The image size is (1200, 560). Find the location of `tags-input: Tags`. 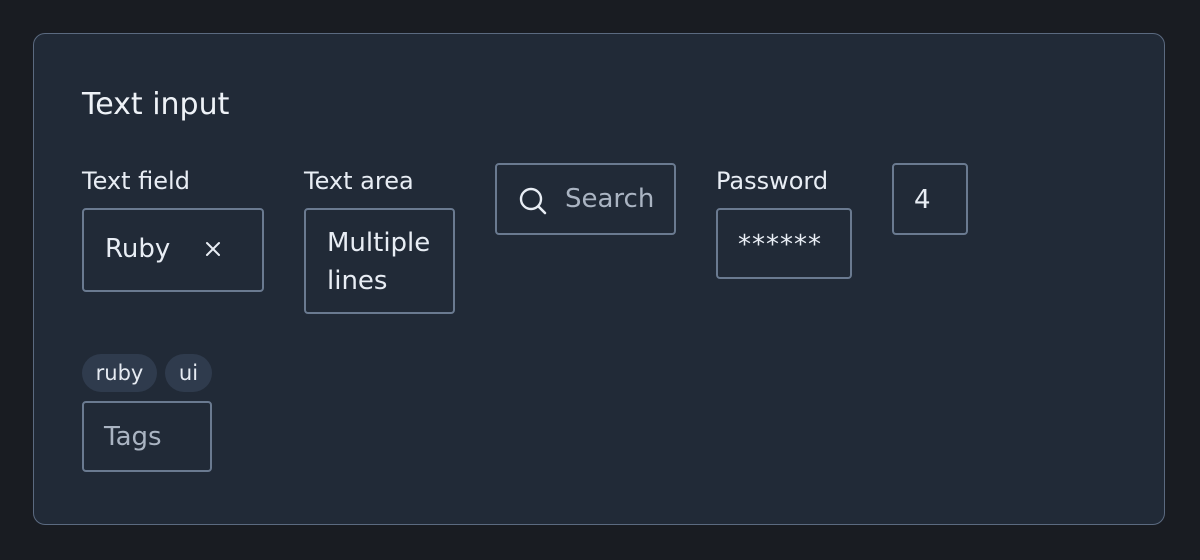

tags-input: Tags is located at coordinates (147, 436).